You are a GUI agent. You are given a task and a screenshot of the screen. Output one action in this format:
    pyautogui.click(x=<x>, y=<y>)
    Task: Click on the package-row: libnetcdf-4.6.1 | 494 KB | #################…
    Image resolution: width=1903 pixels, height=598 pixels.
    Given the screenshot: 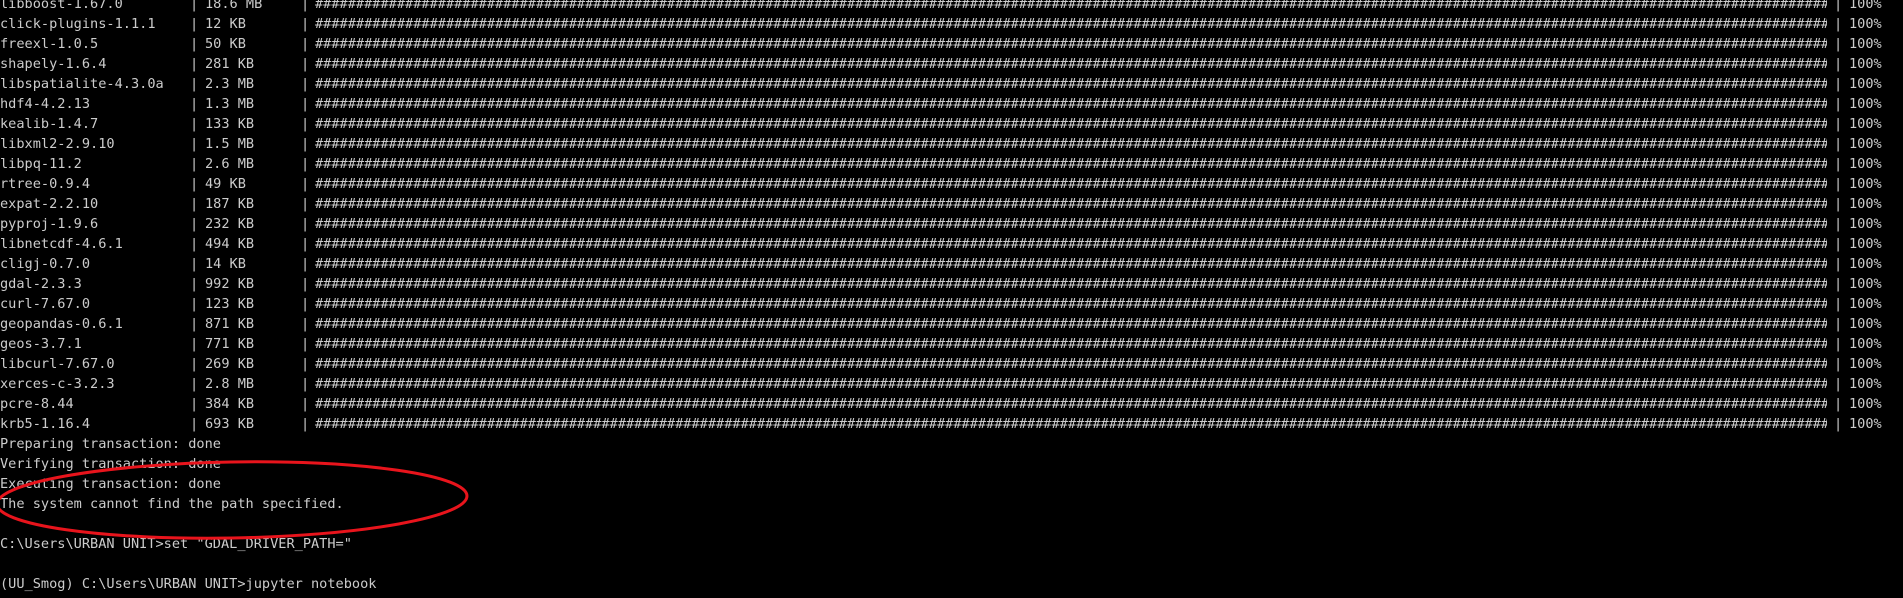 What is the action you would take?
    pyautogui.click(x=951, y=244)
    